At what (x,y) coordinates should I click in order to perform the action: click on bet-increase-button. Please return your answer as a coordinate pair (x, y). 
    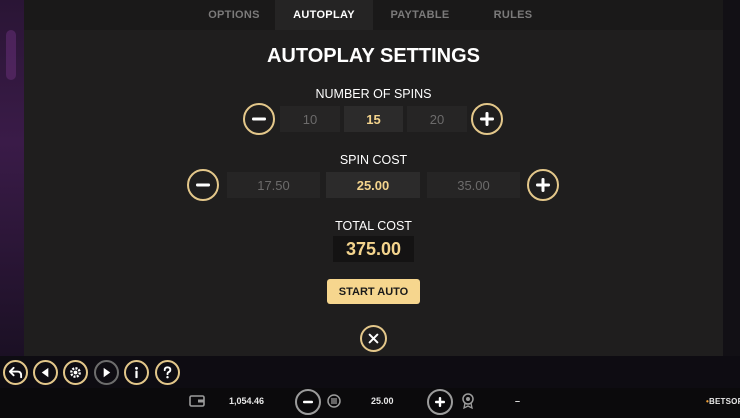
    Looking at the image, I should click on (440, 402).